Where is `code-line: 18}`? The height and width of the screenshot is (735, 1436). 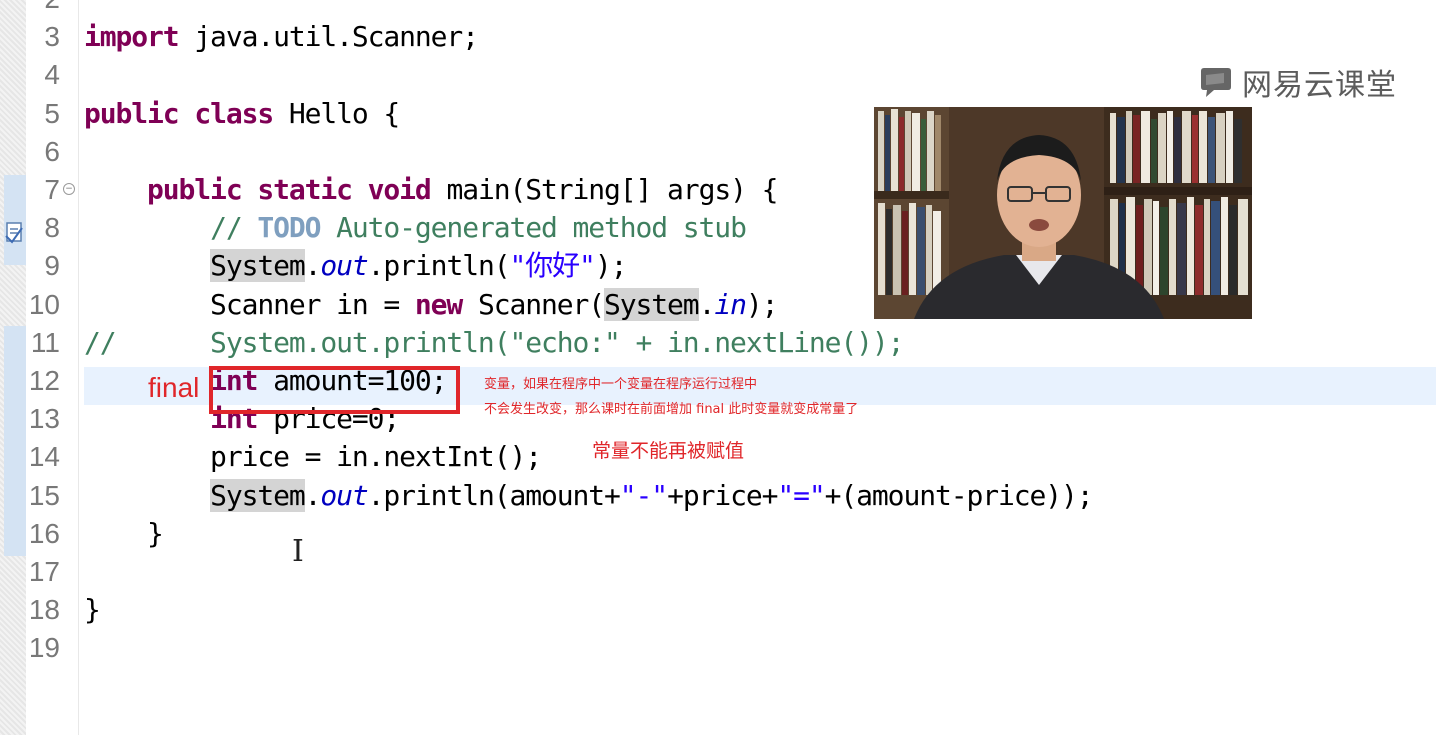
code-line: 18} is located at coordinates (718, 610).